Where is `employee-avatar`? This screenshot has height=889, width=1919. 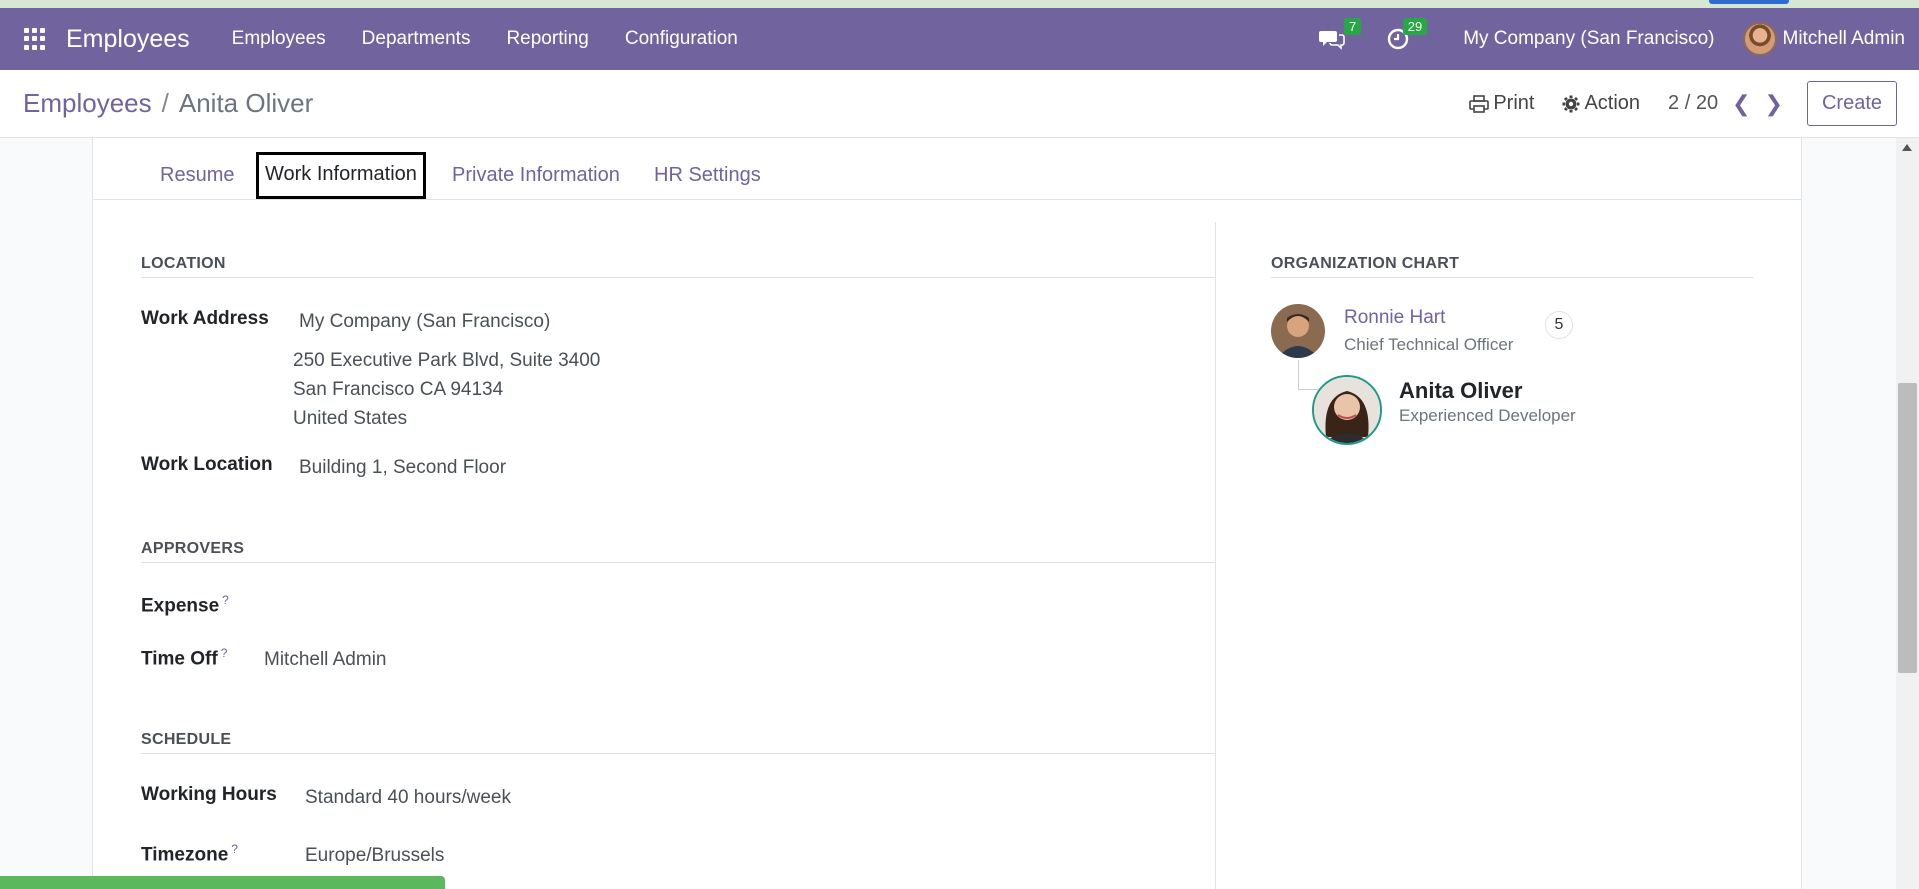 employee-avatar is located at coordinates (1347, 410).